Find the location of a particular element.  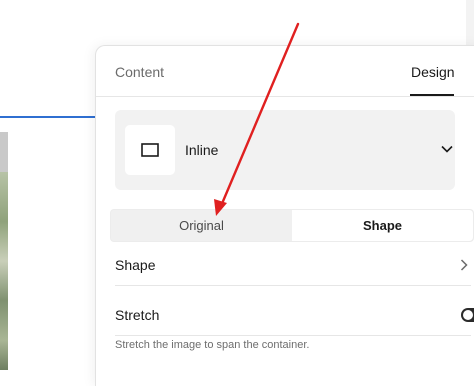

layout-selected-label: Inline is located at coordinates (202, 150).